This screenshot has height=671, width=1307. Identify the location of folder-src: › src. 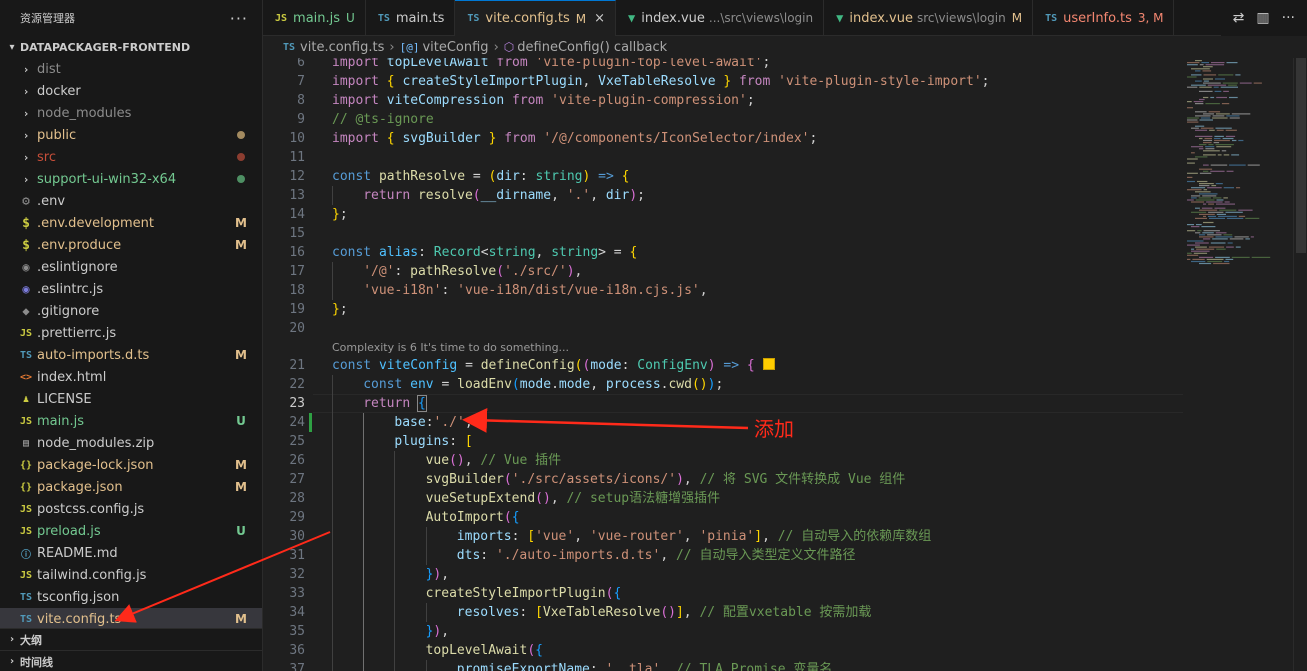
(131, 157).